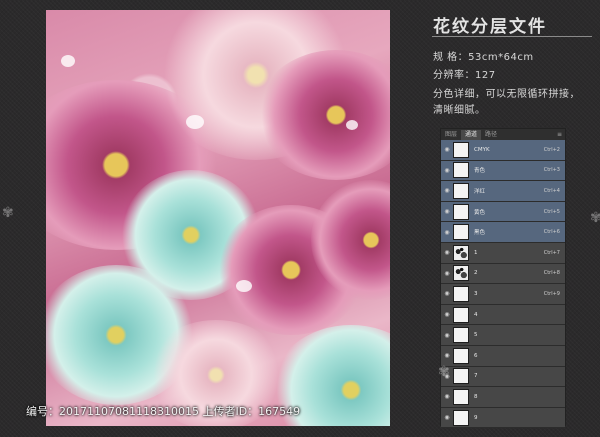  I want to click on spec-size: 规 格：53cm*64cm, so click(483, 57).